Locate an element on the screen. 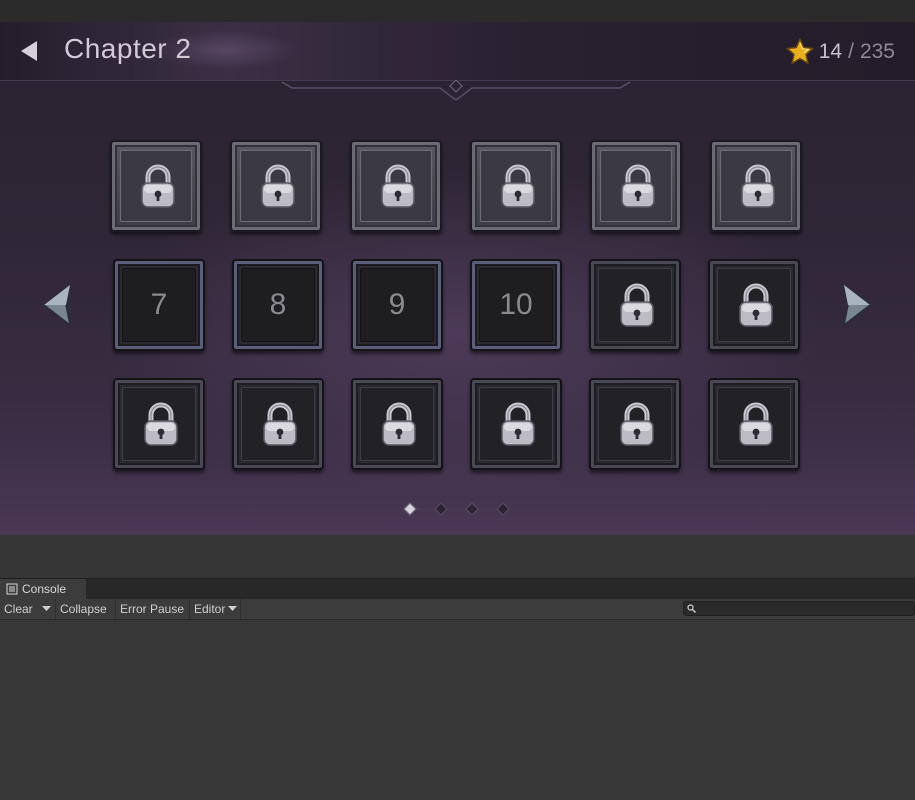  level-button: 9 is located at coordinates (397, 305).